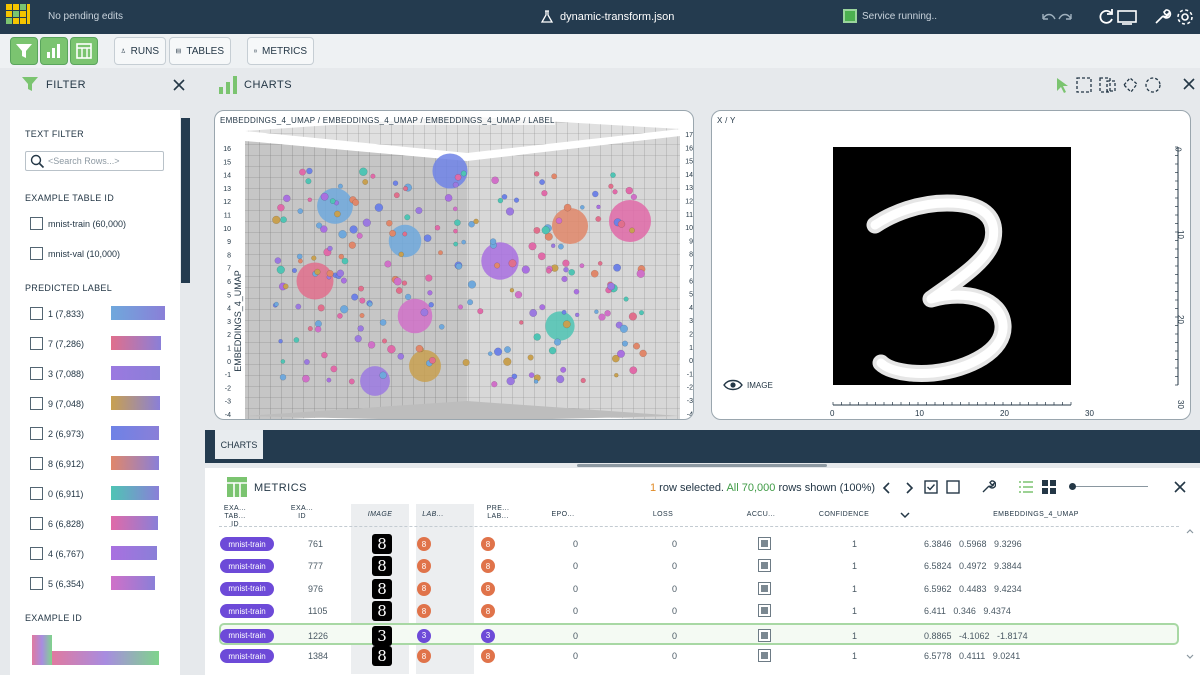  Describe the element at coordinates (1062, 85) in the screenshot. I see `pointer-tool-icon` at that location.